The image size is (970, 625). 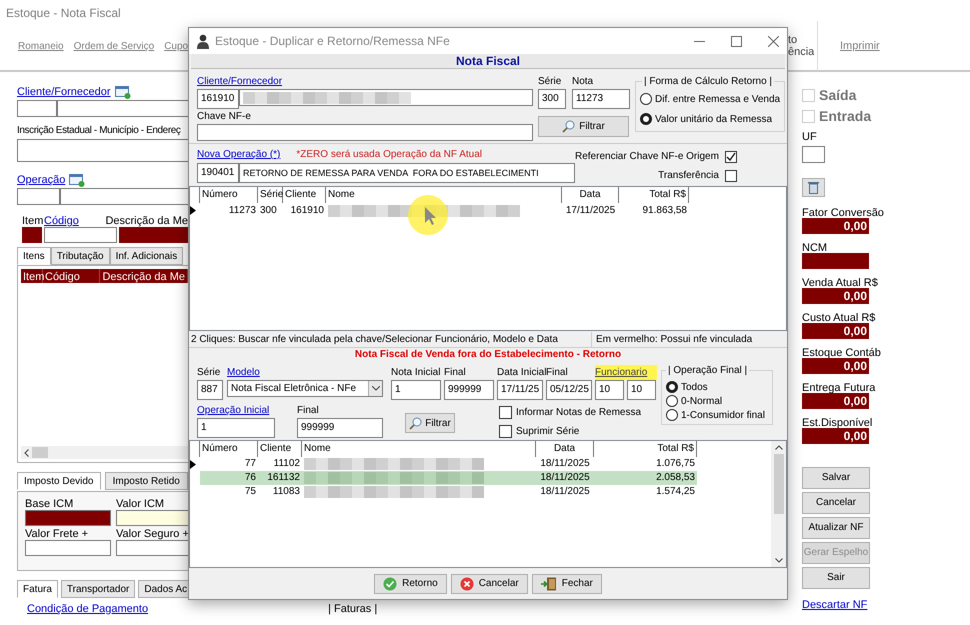 What do you see at coordinates (842, 352) in the screenshot?
I see `field-label: Estoque Contáb` at bounding box center [842, 352].